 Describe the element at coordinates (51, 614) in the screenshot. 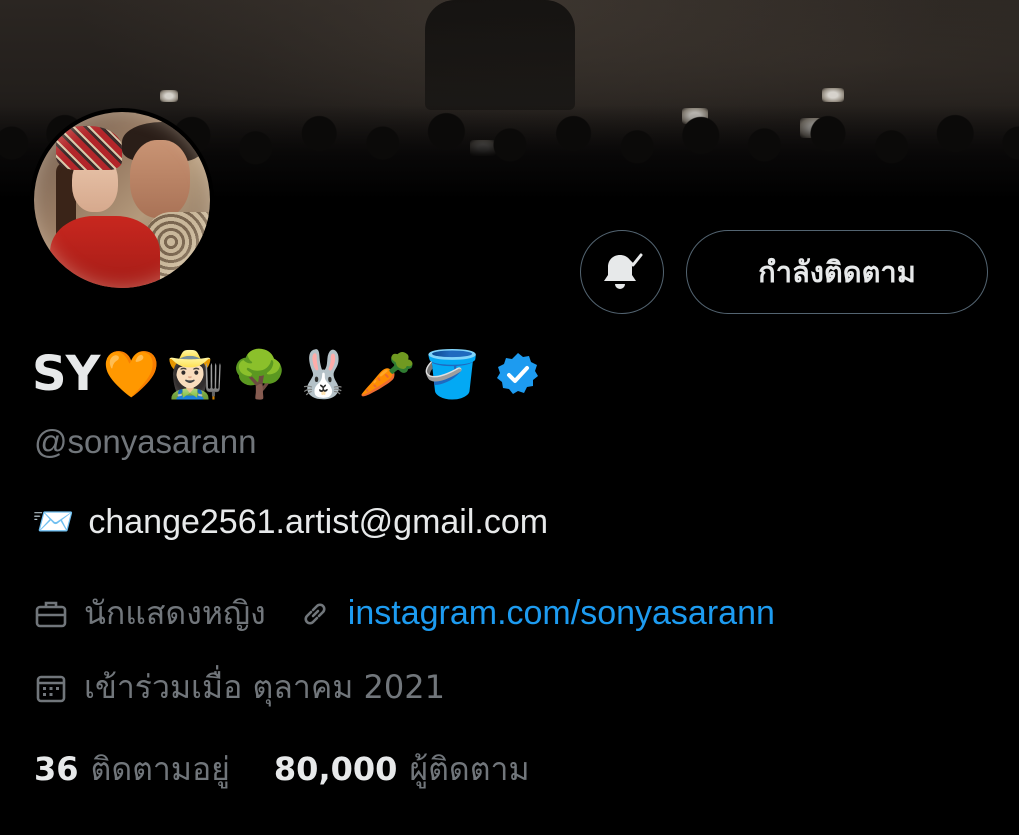

I see `briefcase-icon` at that location.